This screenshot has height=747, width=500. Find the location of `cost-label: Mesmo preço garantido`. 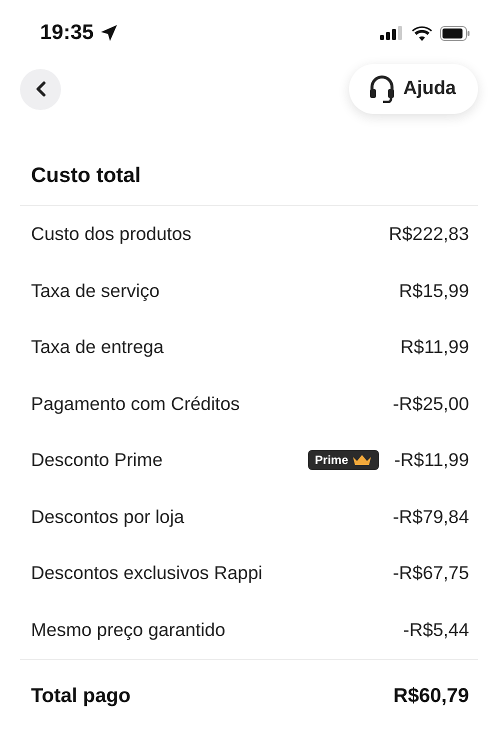

cost-label: Mesmo preço garantido is located at coordinates (128, 629).